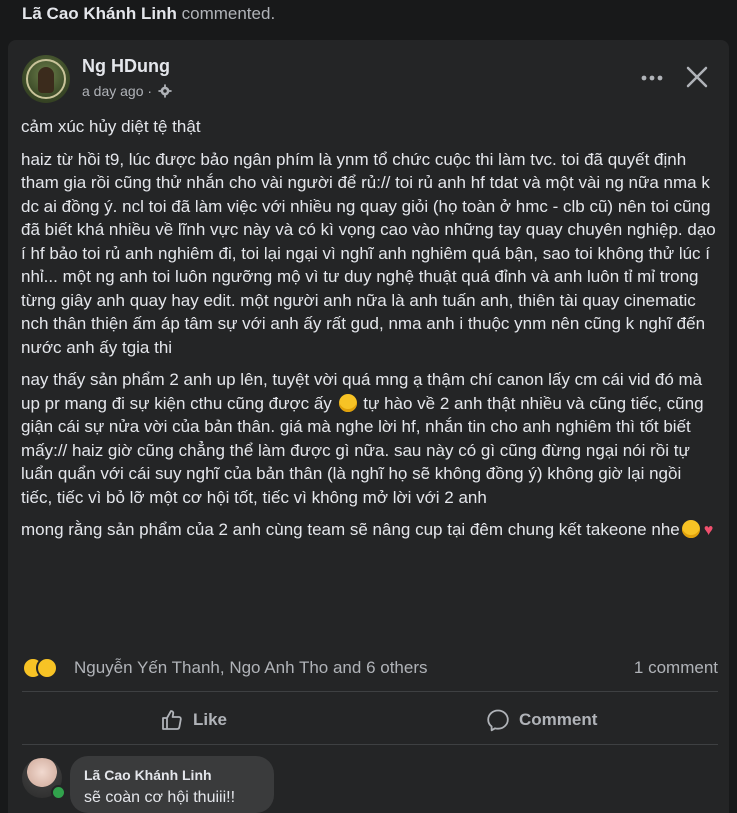  Describe the element at coordinates (148, 775) in the screenshot. I see `comment-author: Lã Cao Khánh Linh` at that location.